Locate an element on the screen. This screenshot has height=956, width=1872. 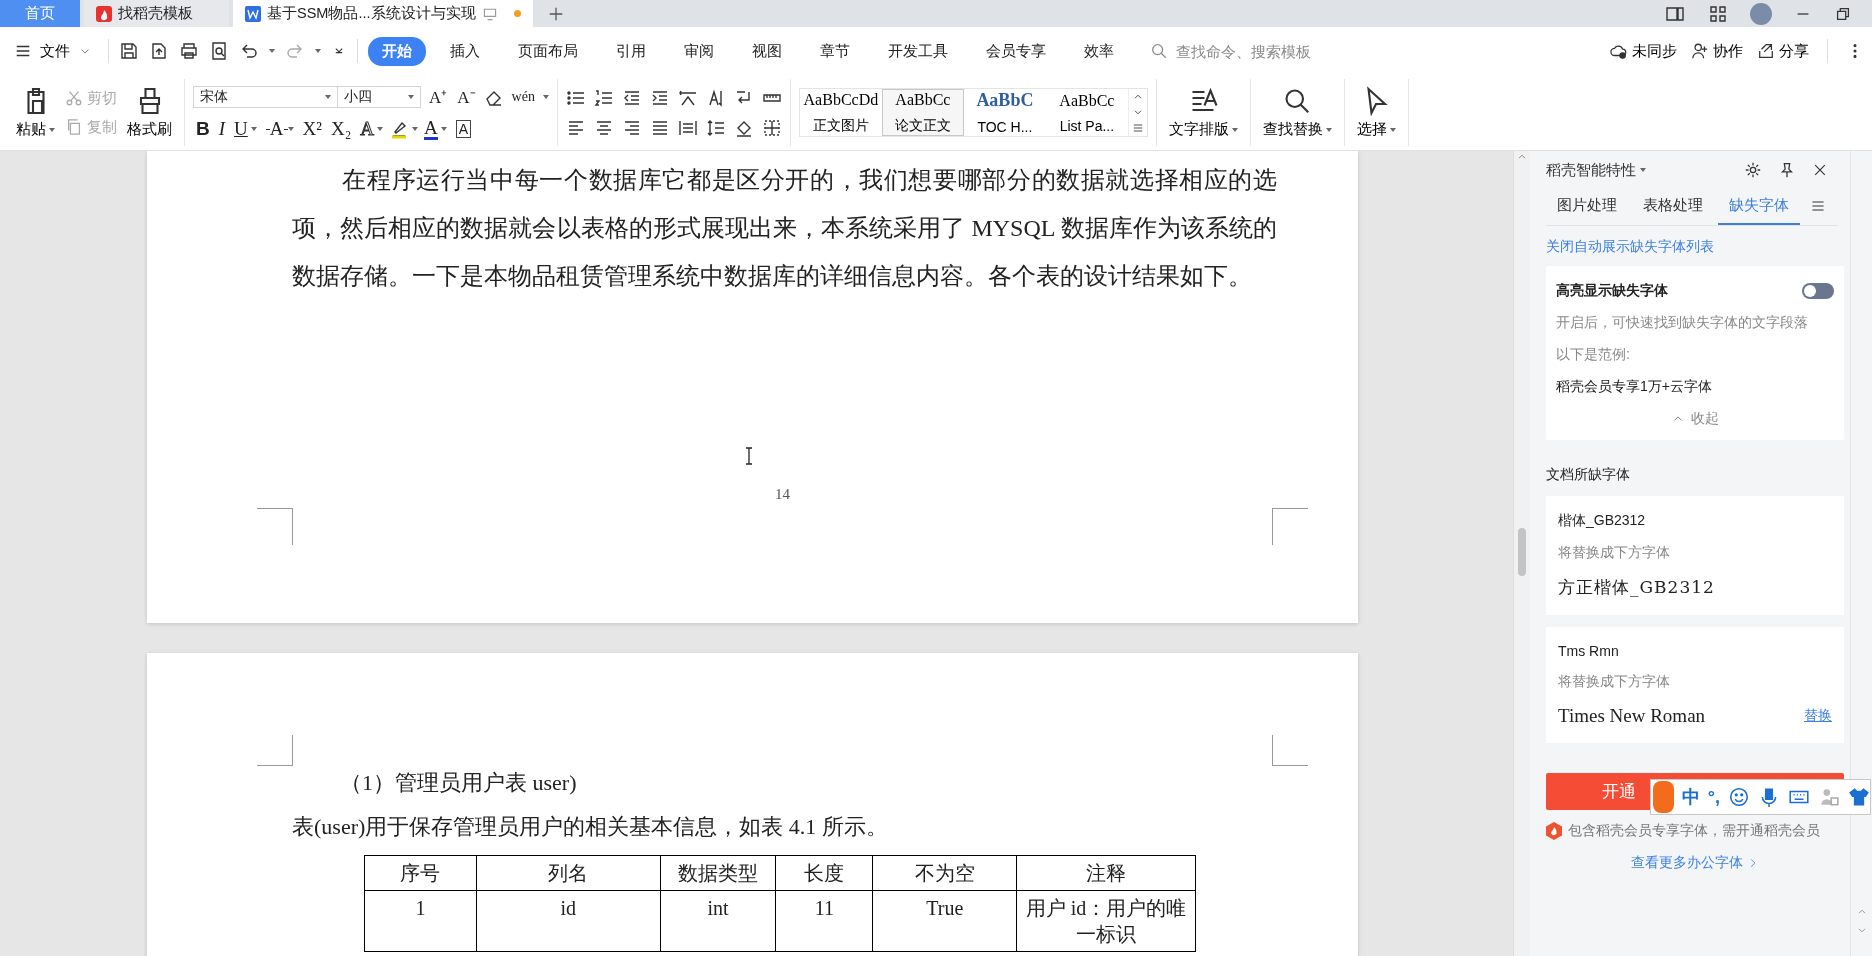
export-icon is located at coordinates (159, 51).